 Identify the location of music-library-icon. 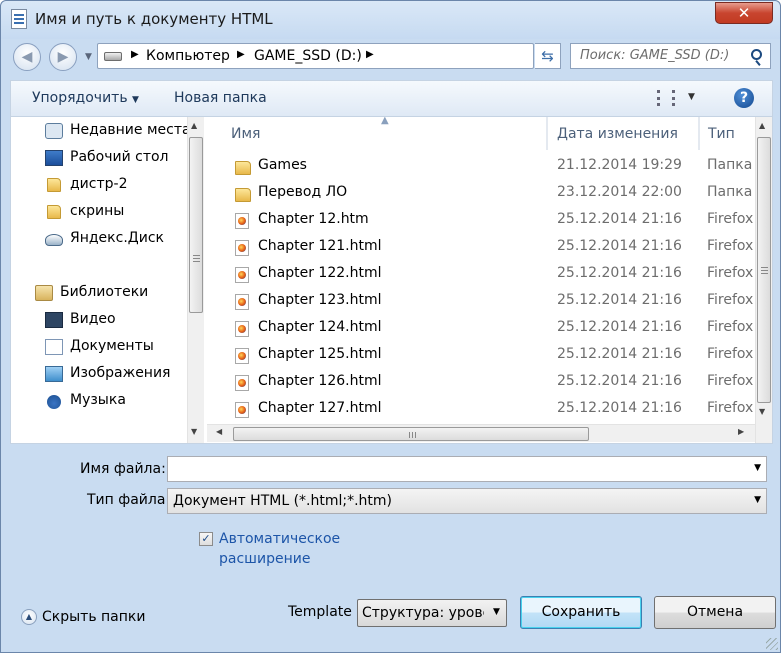
(54, 402).